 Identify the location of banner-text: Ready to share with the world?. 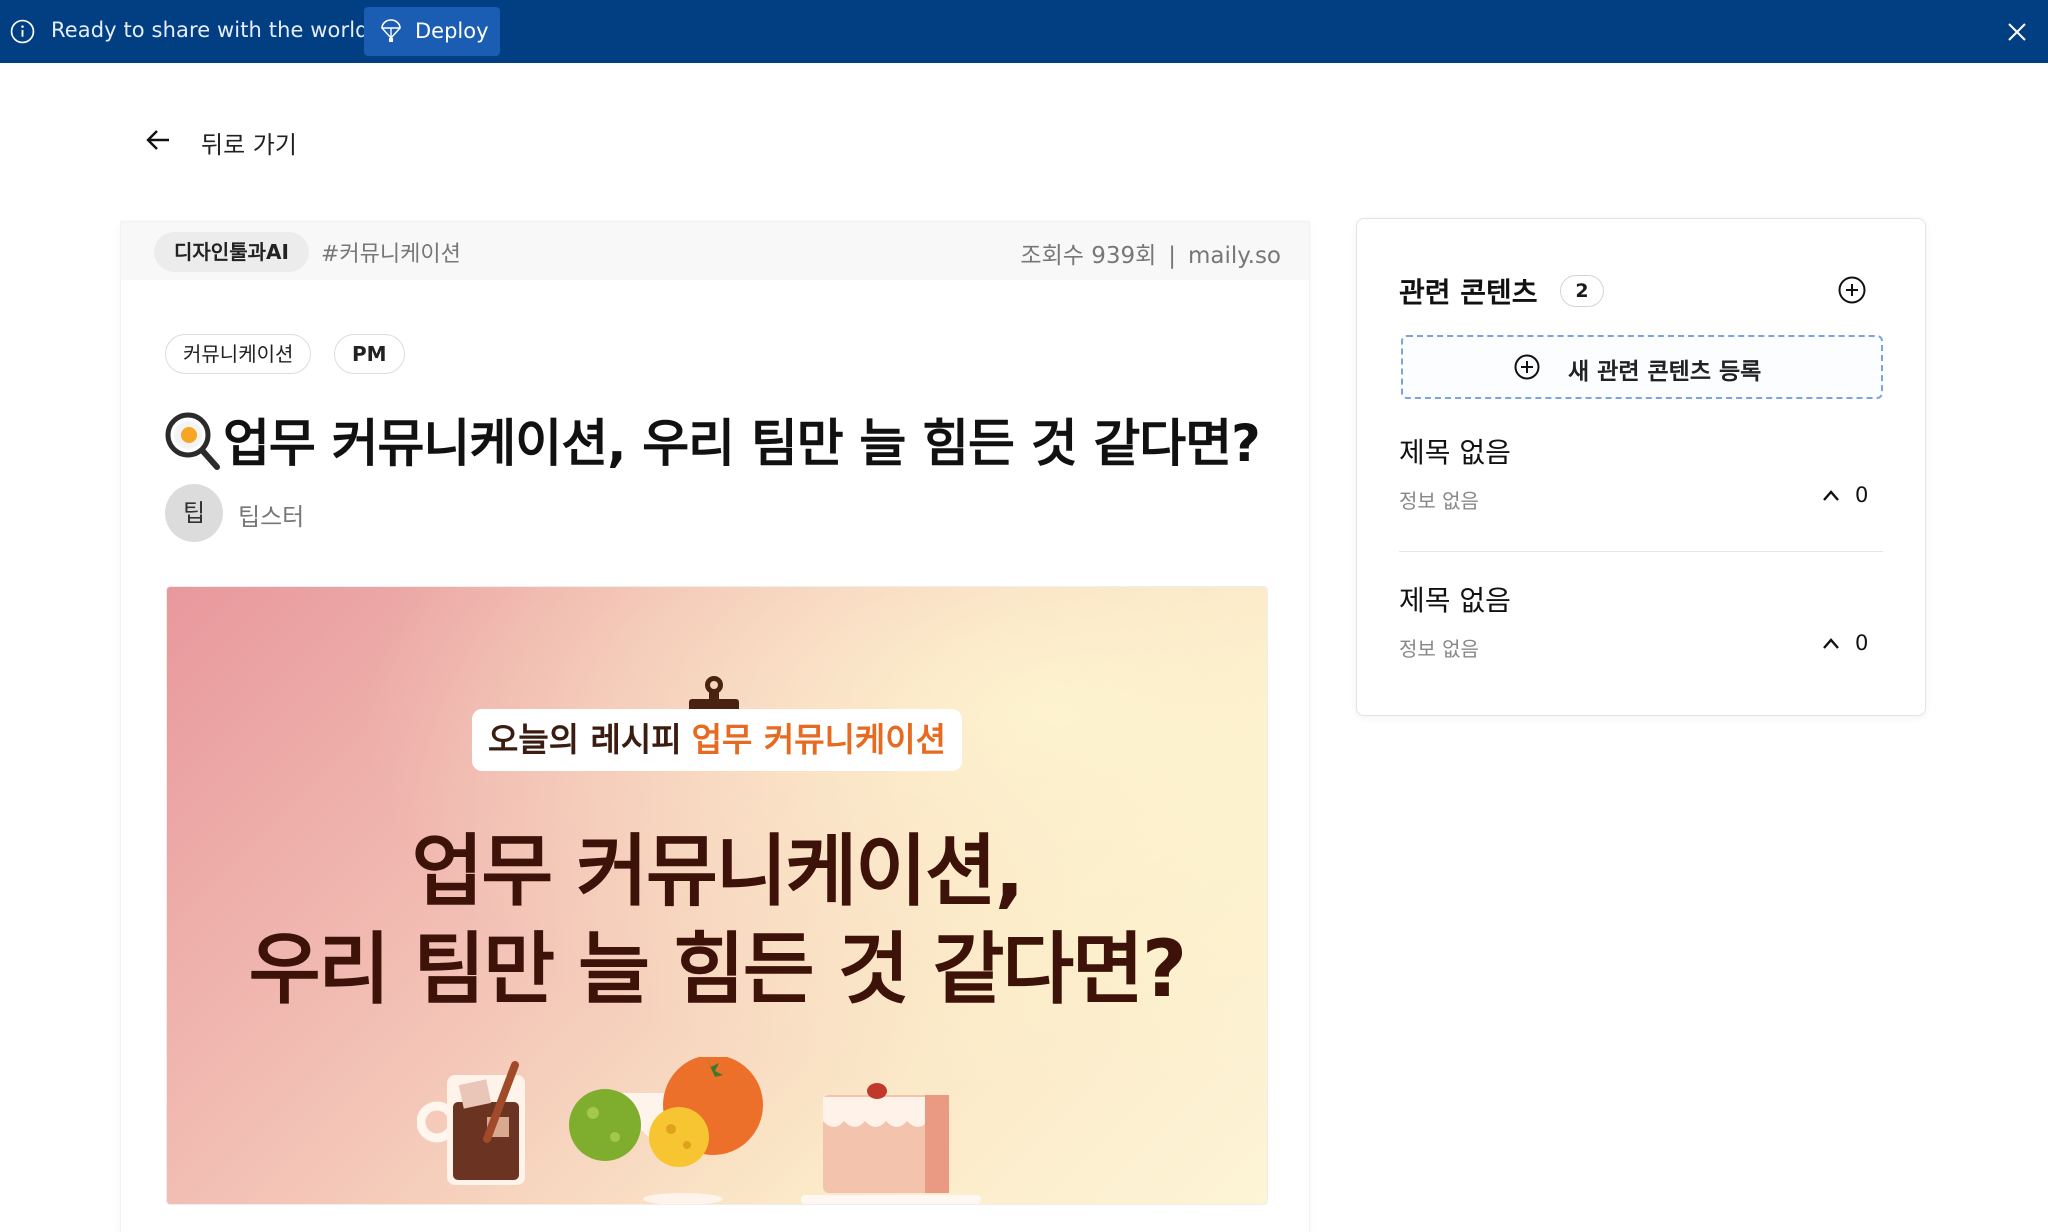
(215, 30).